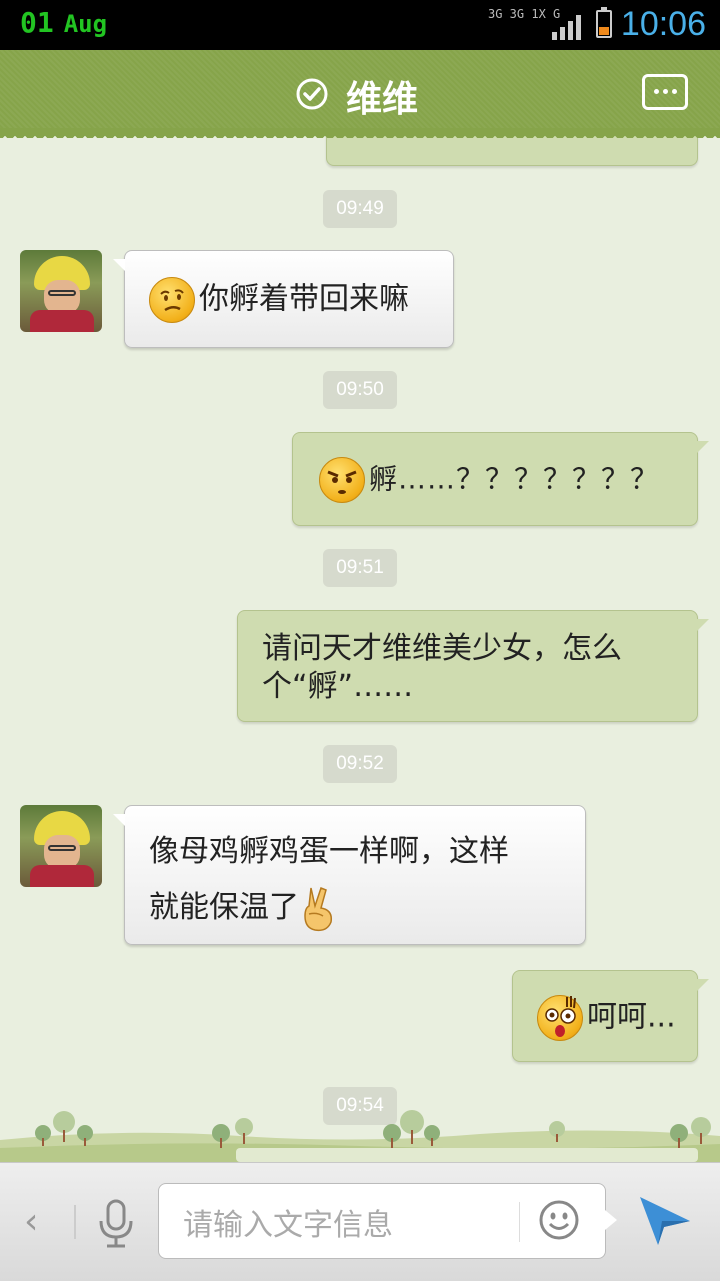 The image size is (720, 1281). What do you see at coordinates (85, 24) in the screenshot?
I see `status-date-month: Aug` at bounding box center [85, 24].